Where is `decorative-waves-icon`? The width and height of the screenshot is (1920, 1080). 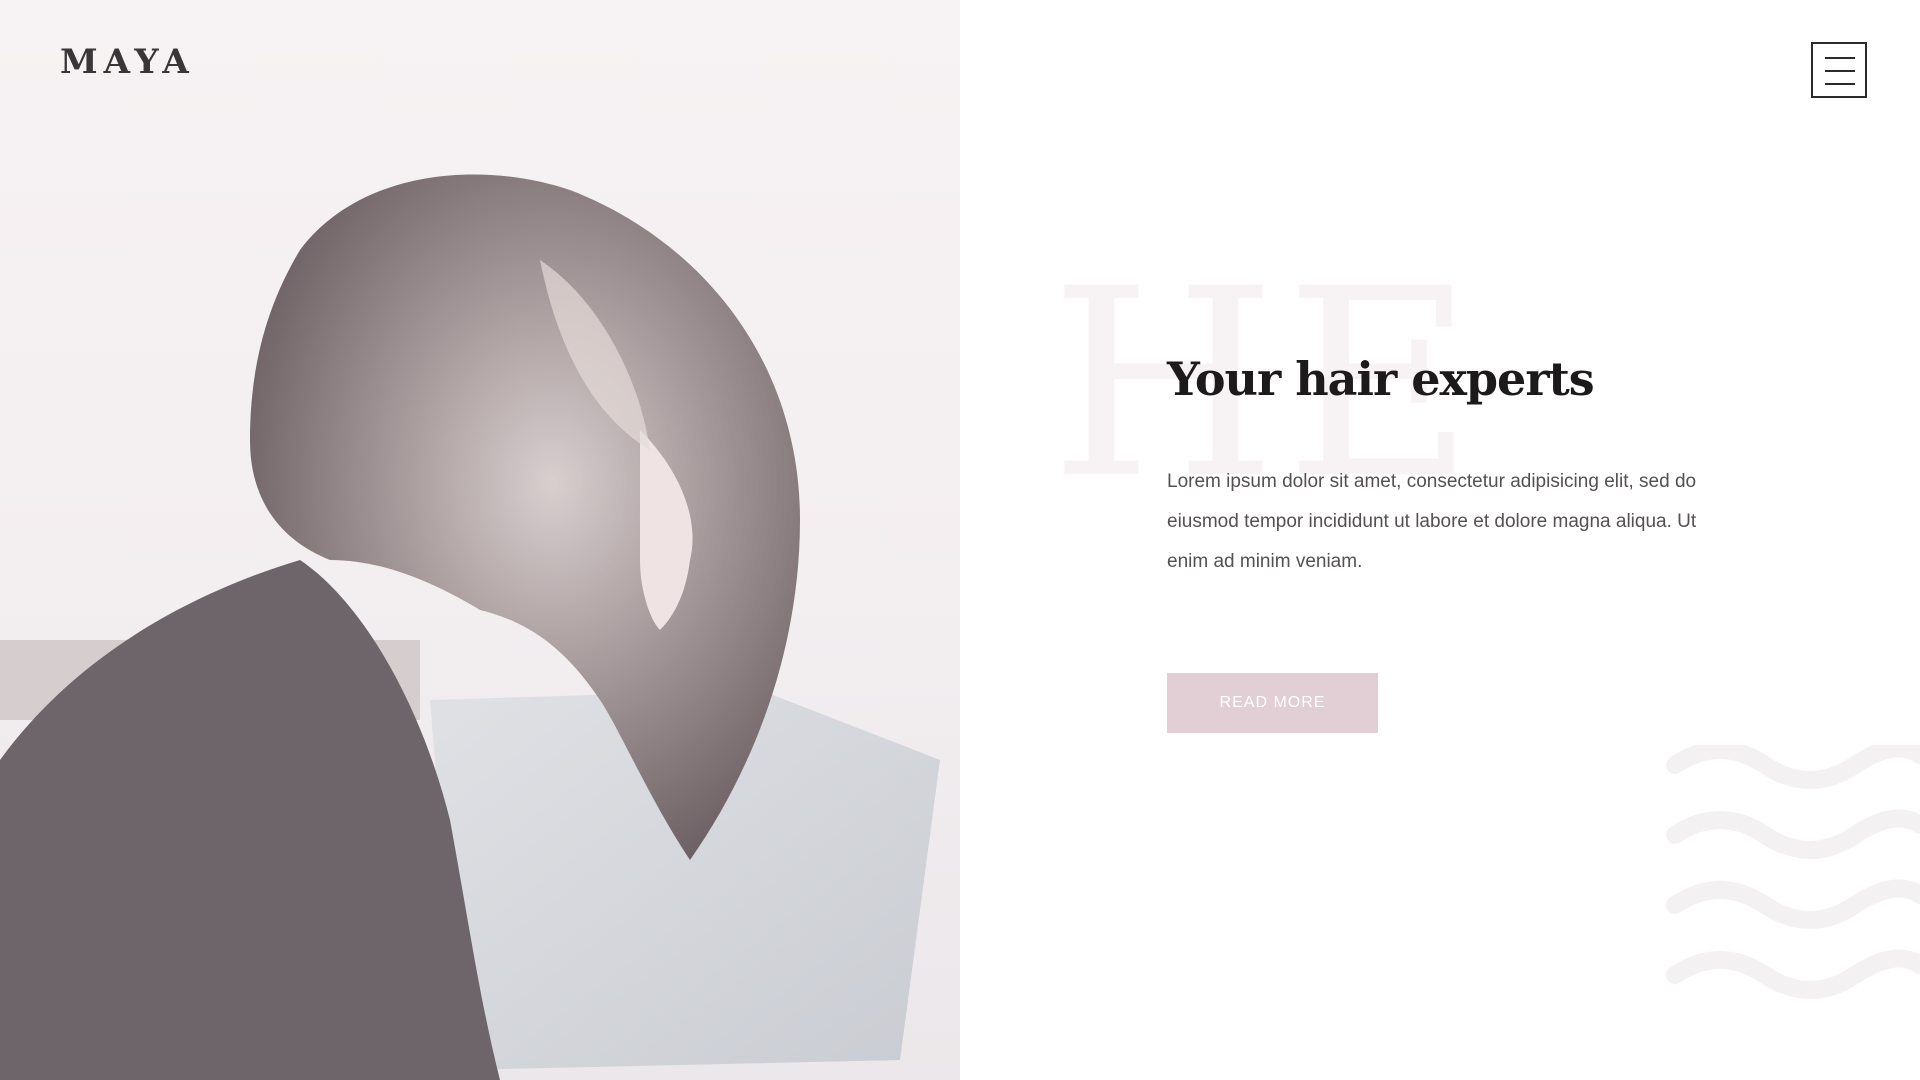 decorative-waves-icon is located at coordinates (1793, 872).